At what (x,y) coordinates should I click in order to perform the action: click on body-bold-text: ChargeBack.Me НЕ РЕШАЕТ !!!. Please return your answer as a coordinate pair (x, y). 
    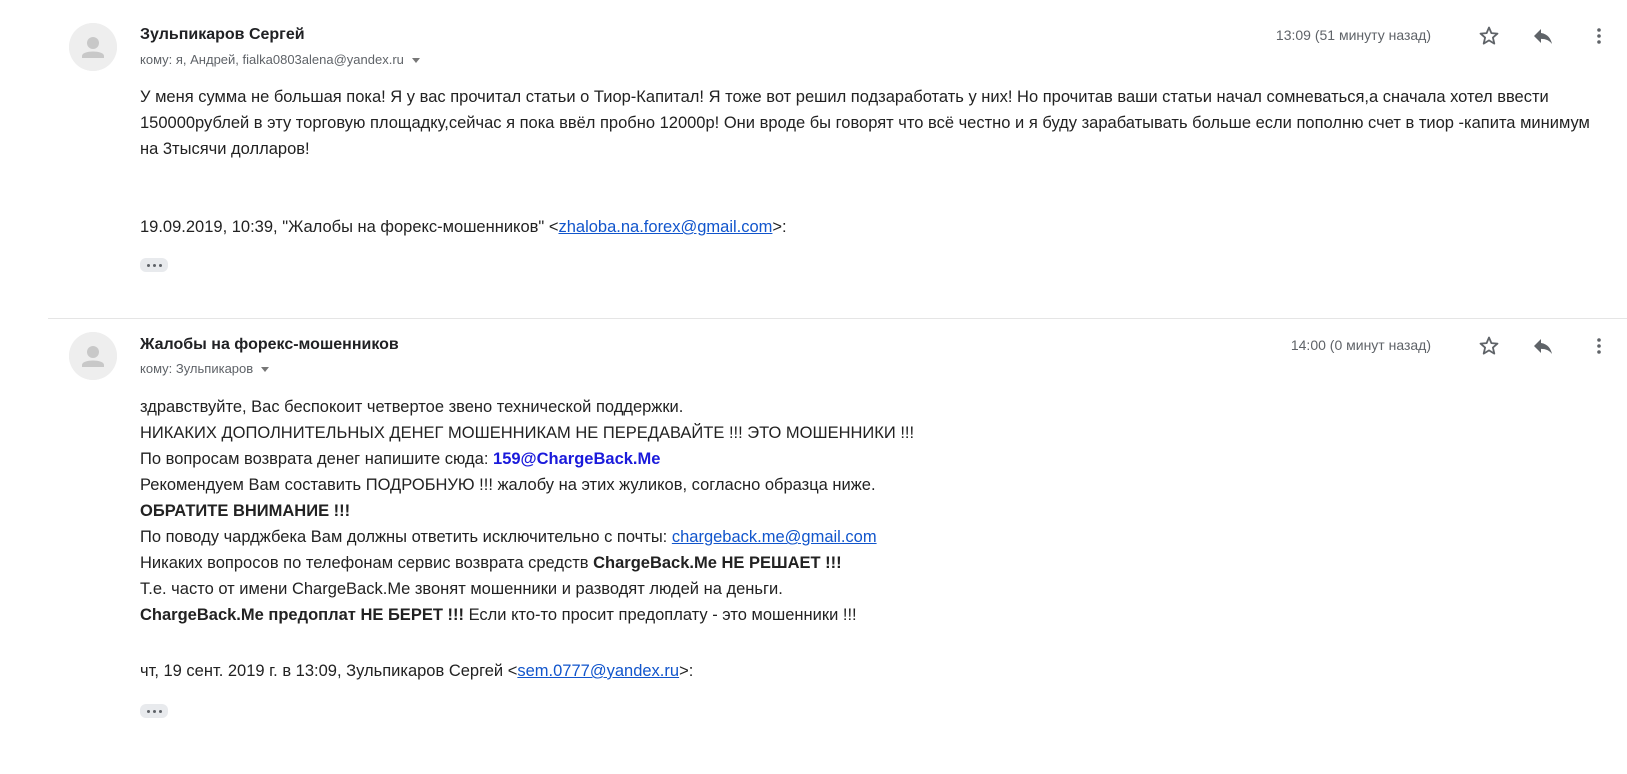
    Looking at the image, I should click on (717, 563).